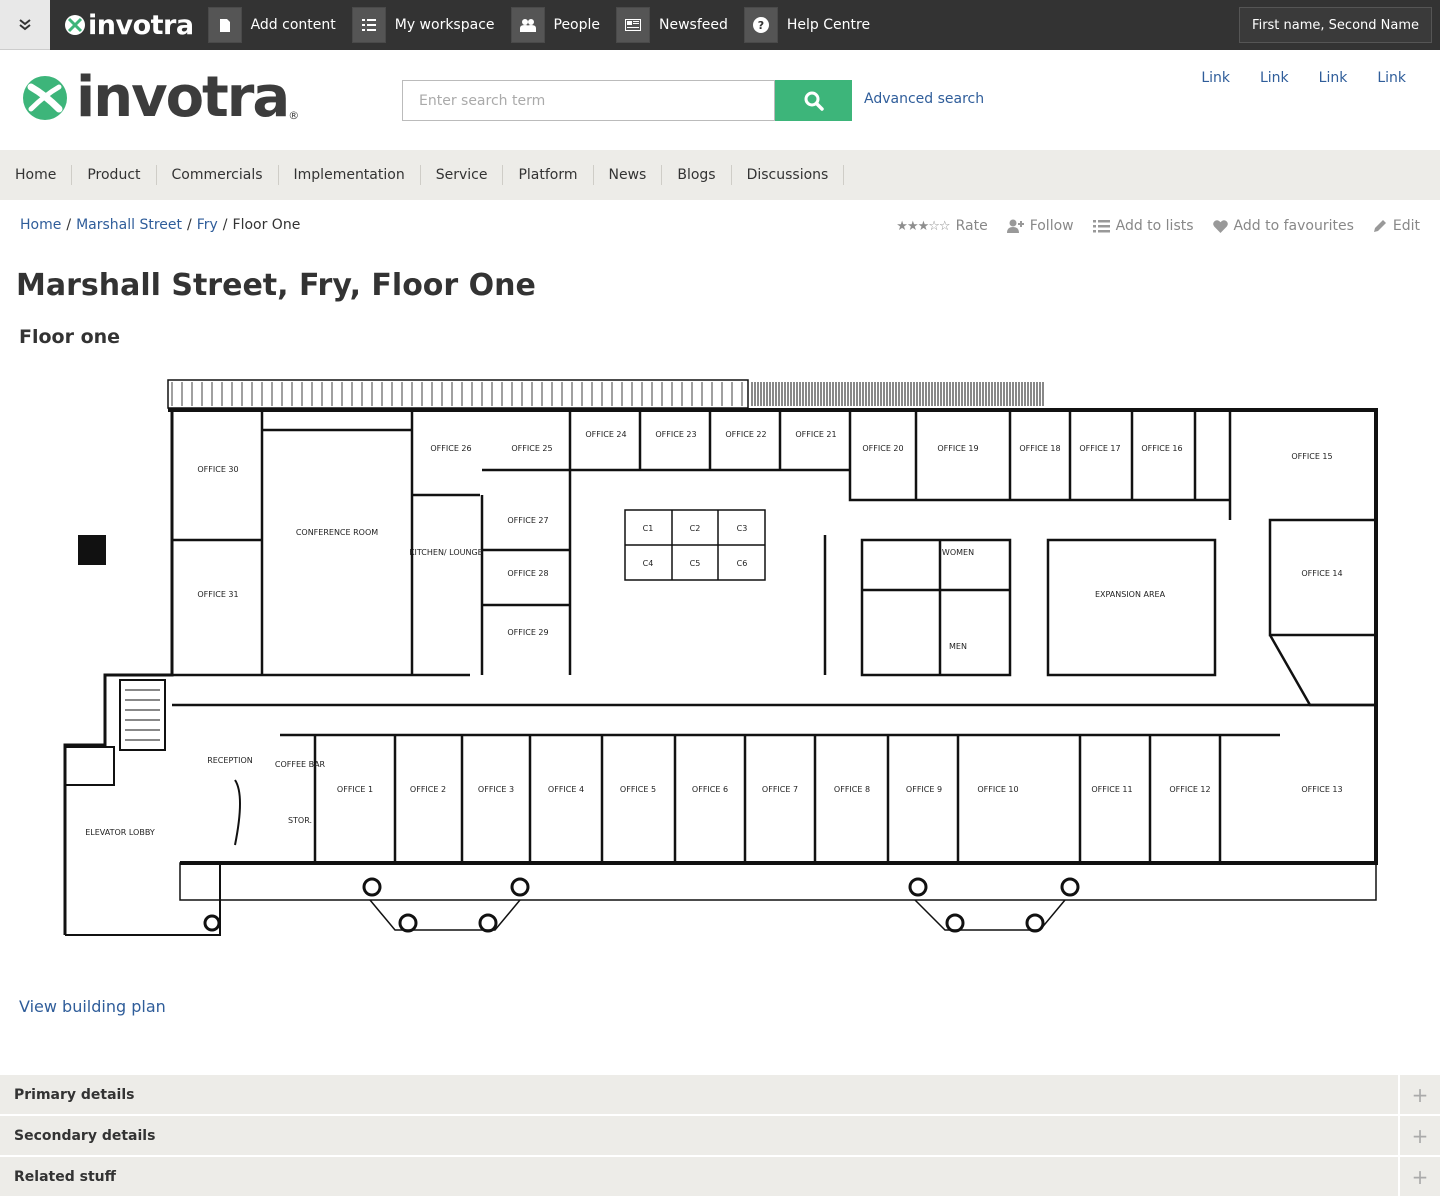 The width and height of the screenshot is (1440, 1197). I want to click on view-building-plan-link: View building plan, so click(92, 1006).